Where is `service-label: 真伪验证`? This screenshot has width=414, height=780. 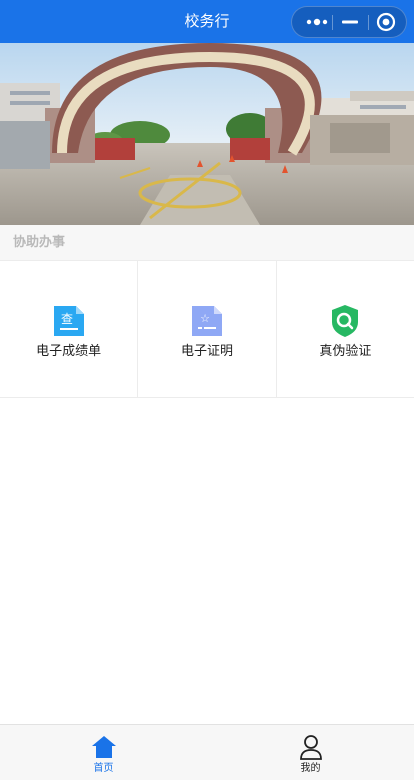 service-label: 真伪验证 is located at coordinates (345, 351).